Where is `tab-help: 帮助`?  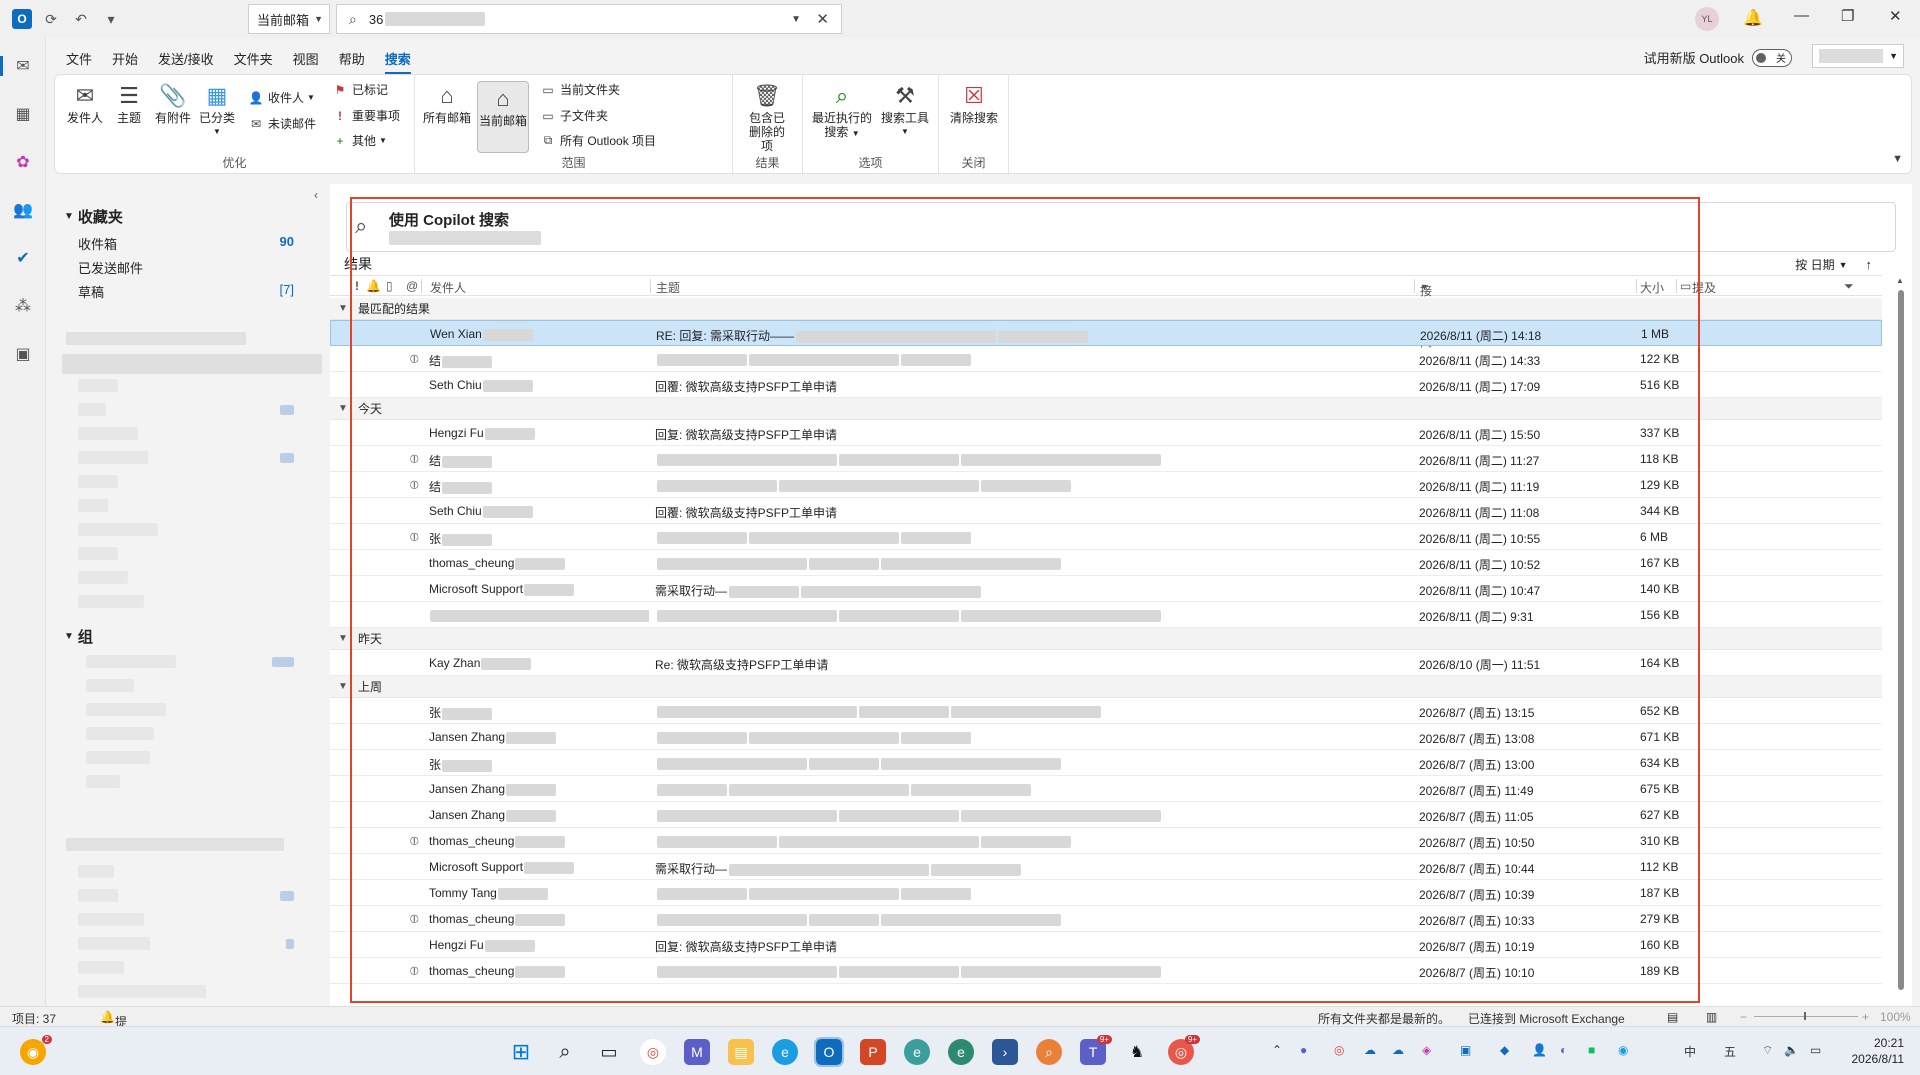
tab-help: 帮助 is located at coordinates (352, 58).